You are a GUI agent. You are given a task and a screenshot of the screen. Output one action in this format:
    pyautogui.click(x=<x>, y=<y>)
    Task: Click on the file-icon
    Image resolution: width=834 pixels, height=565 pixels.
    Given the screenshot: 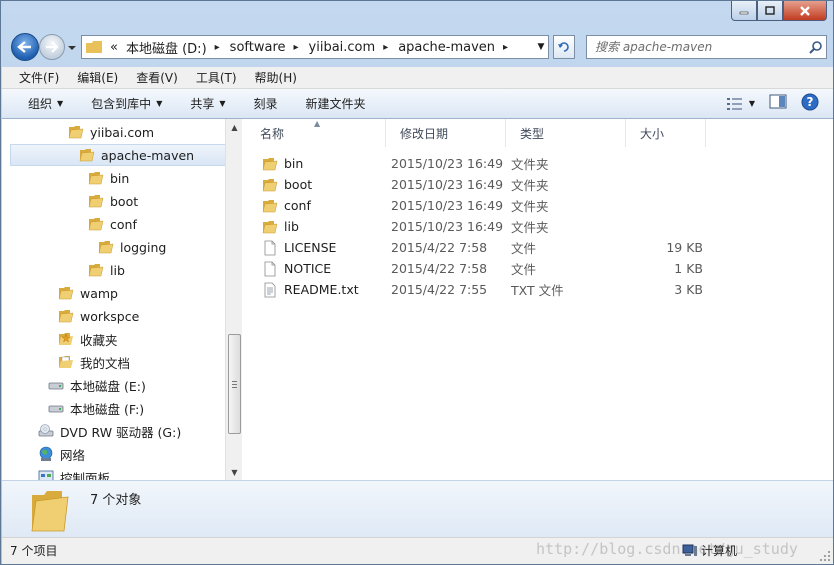 What is the action you would take?
    pyautogui.click(x=273, y=269)
    